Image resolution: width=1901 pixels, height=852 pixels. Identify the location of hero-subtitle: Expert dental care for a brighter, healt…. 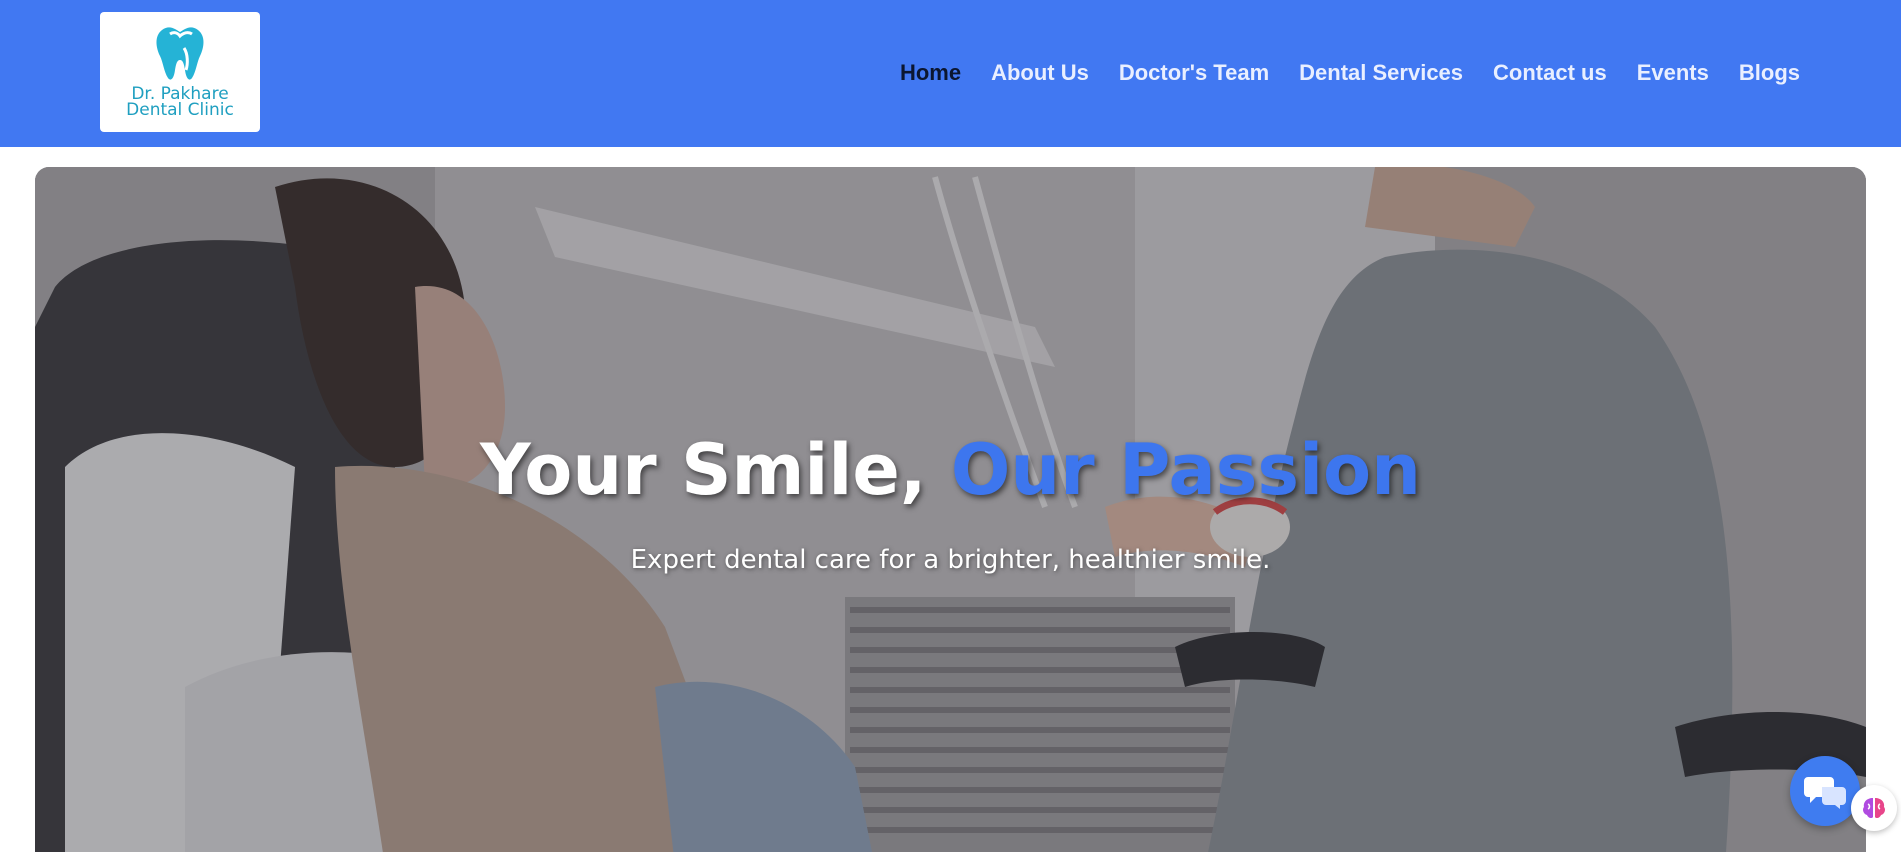
(950, 560).